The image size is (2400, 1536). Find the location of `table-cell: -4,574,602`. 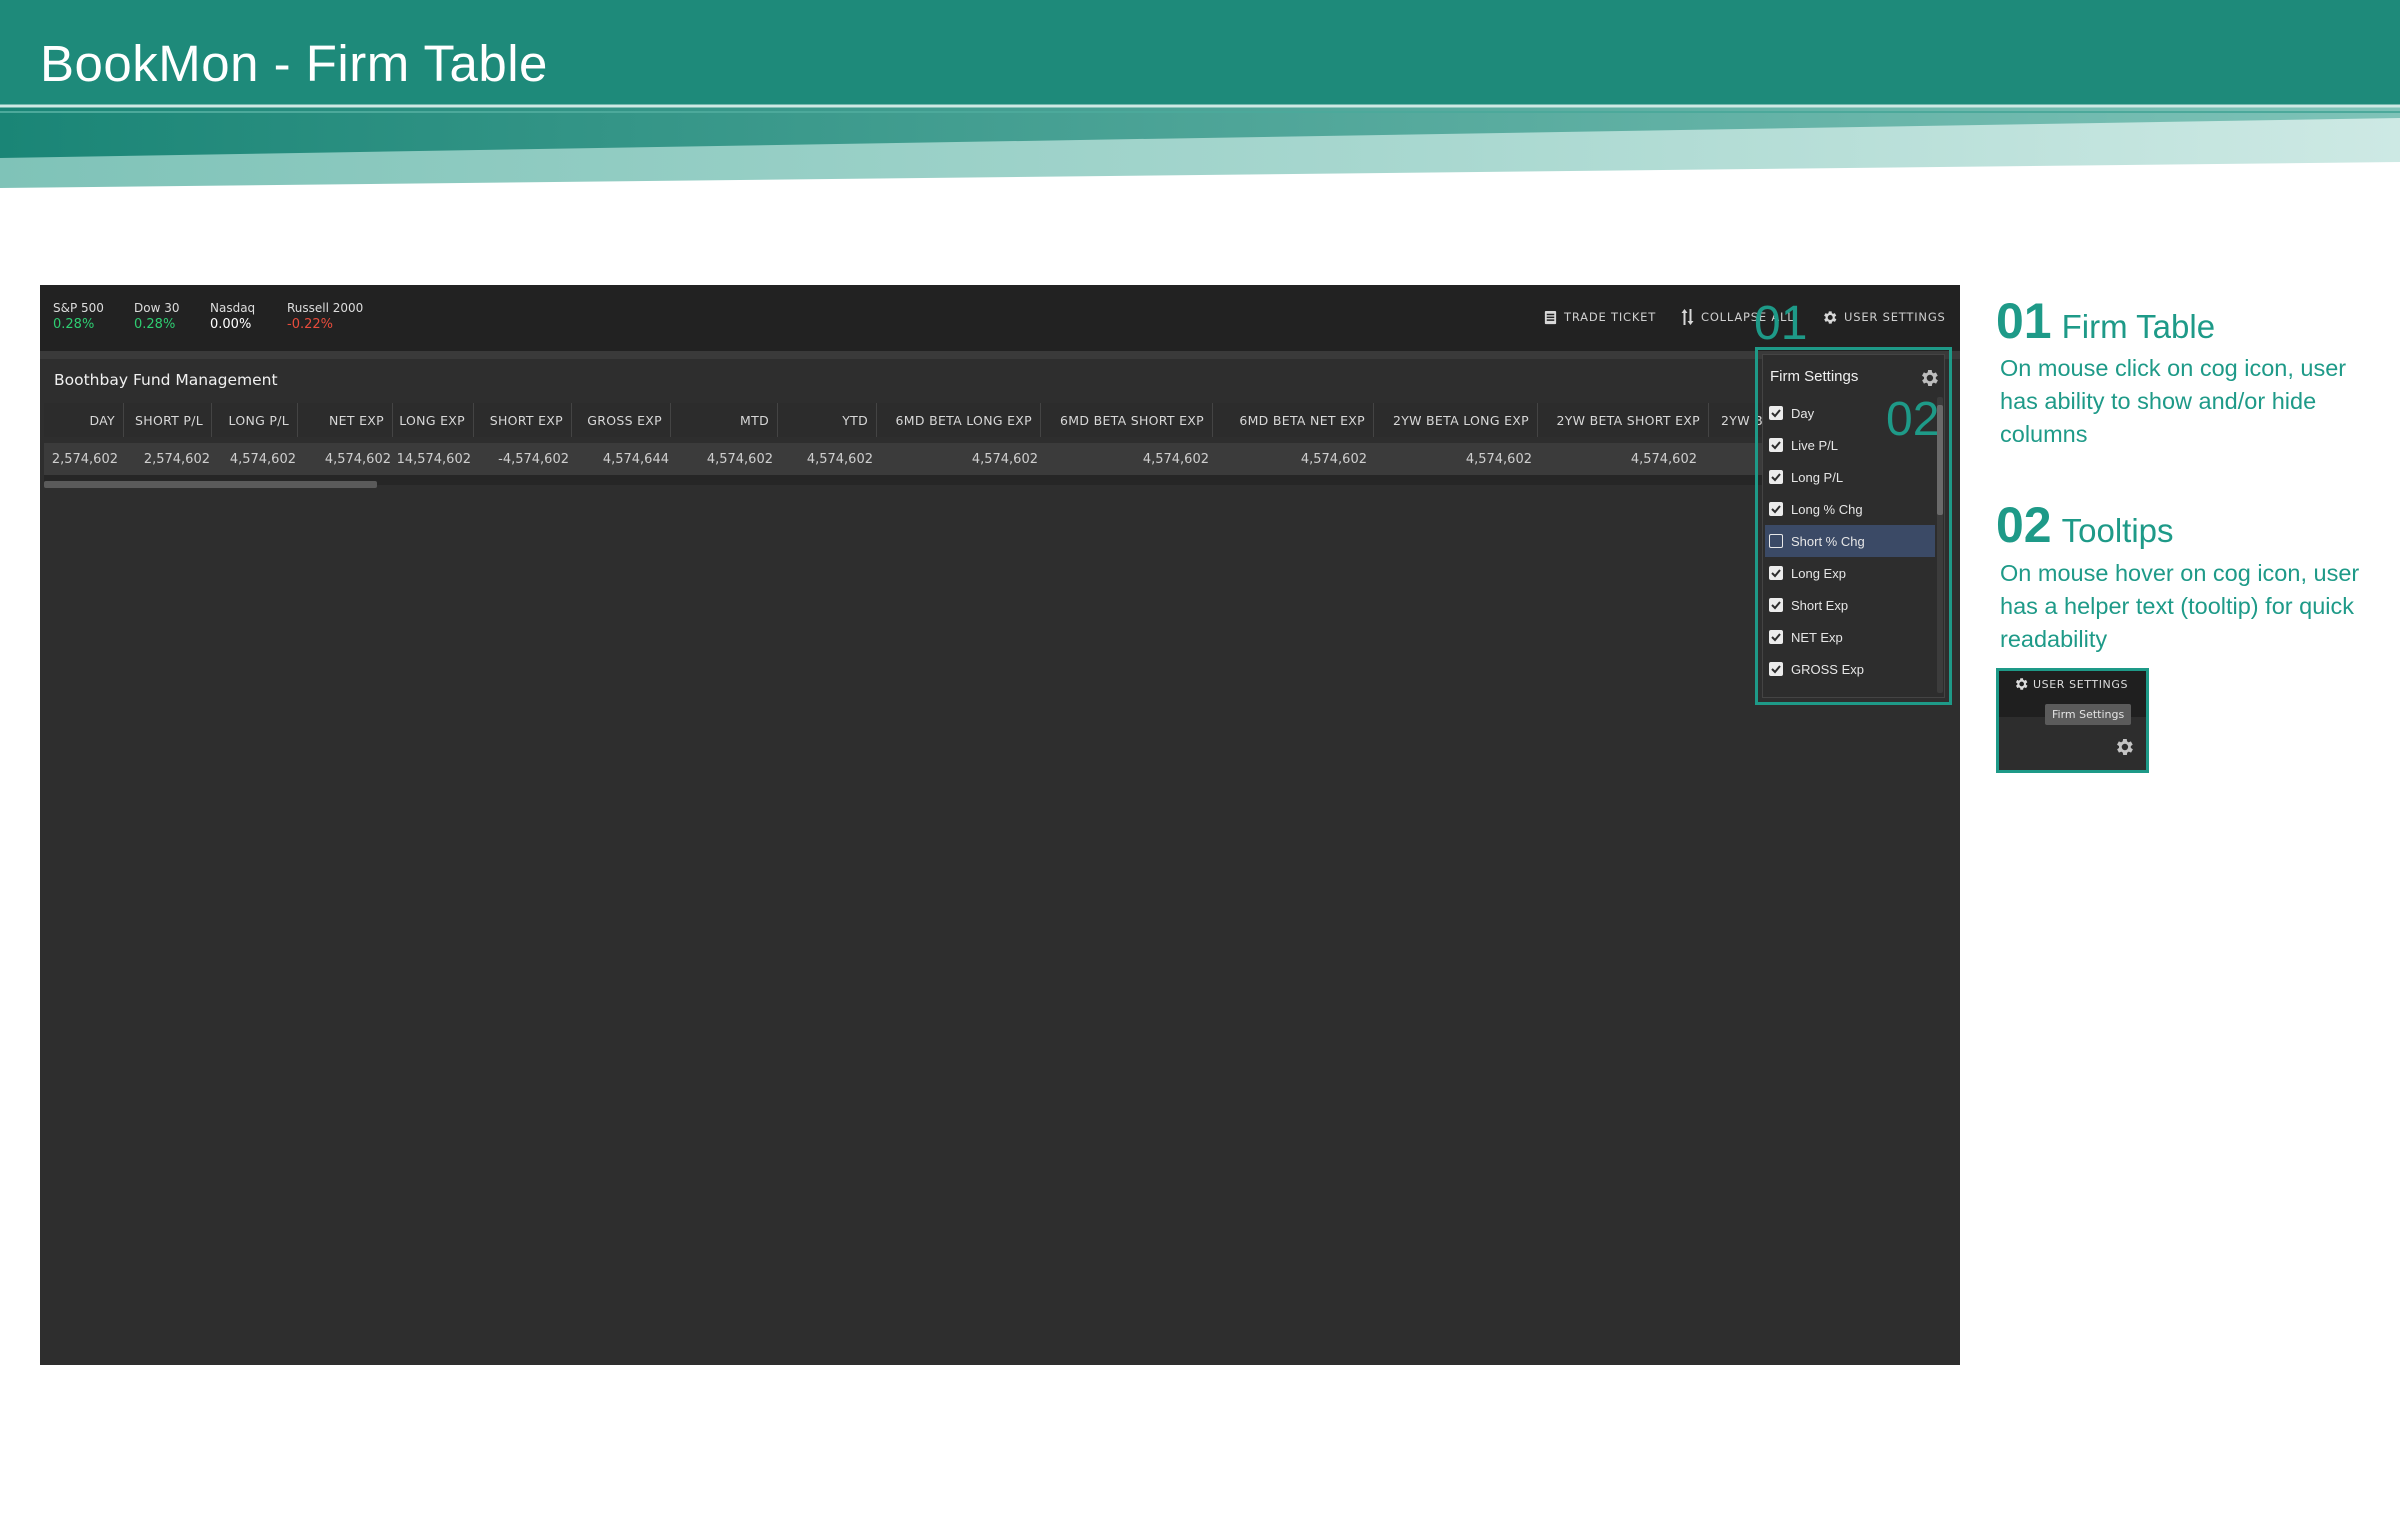

table-cell: -4,574,602 is located at coordinates (533, 459).